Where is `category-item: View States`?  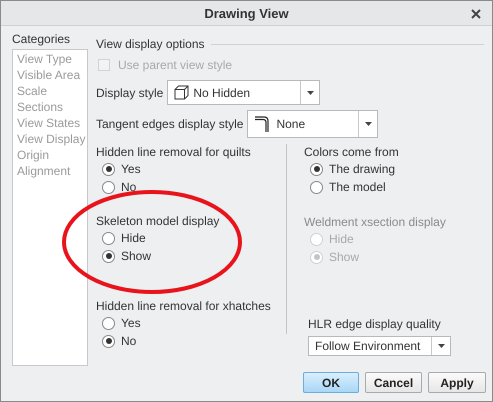 category-item: View States is located at coordinates (50, 123).